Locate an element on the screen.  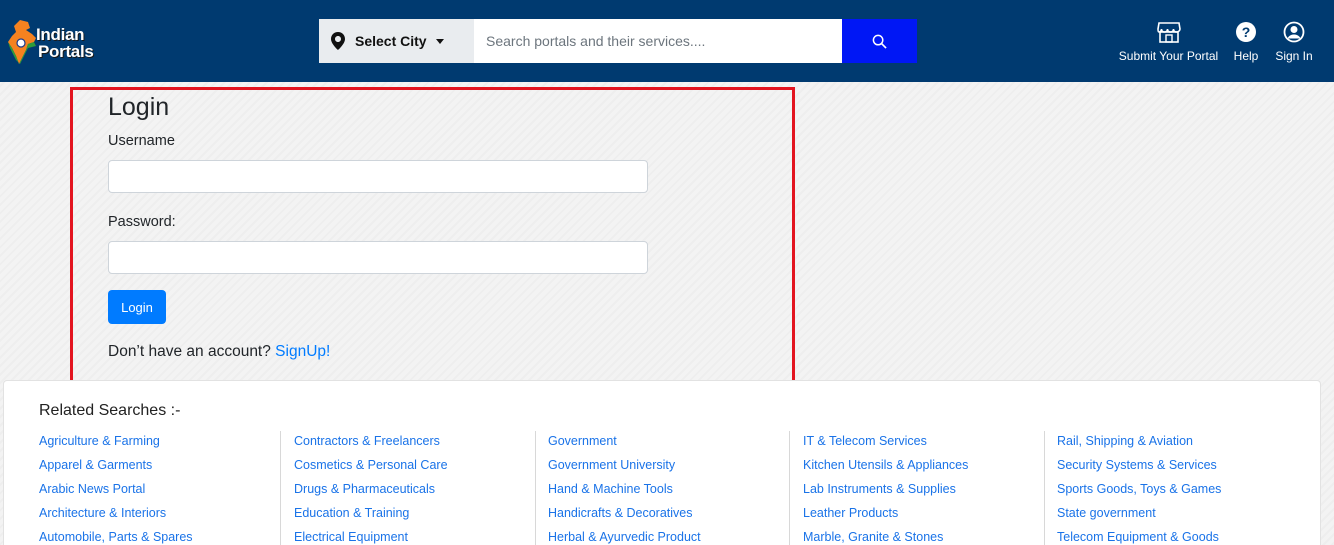
user-circle-icon is located at coordinates (1294, 32).